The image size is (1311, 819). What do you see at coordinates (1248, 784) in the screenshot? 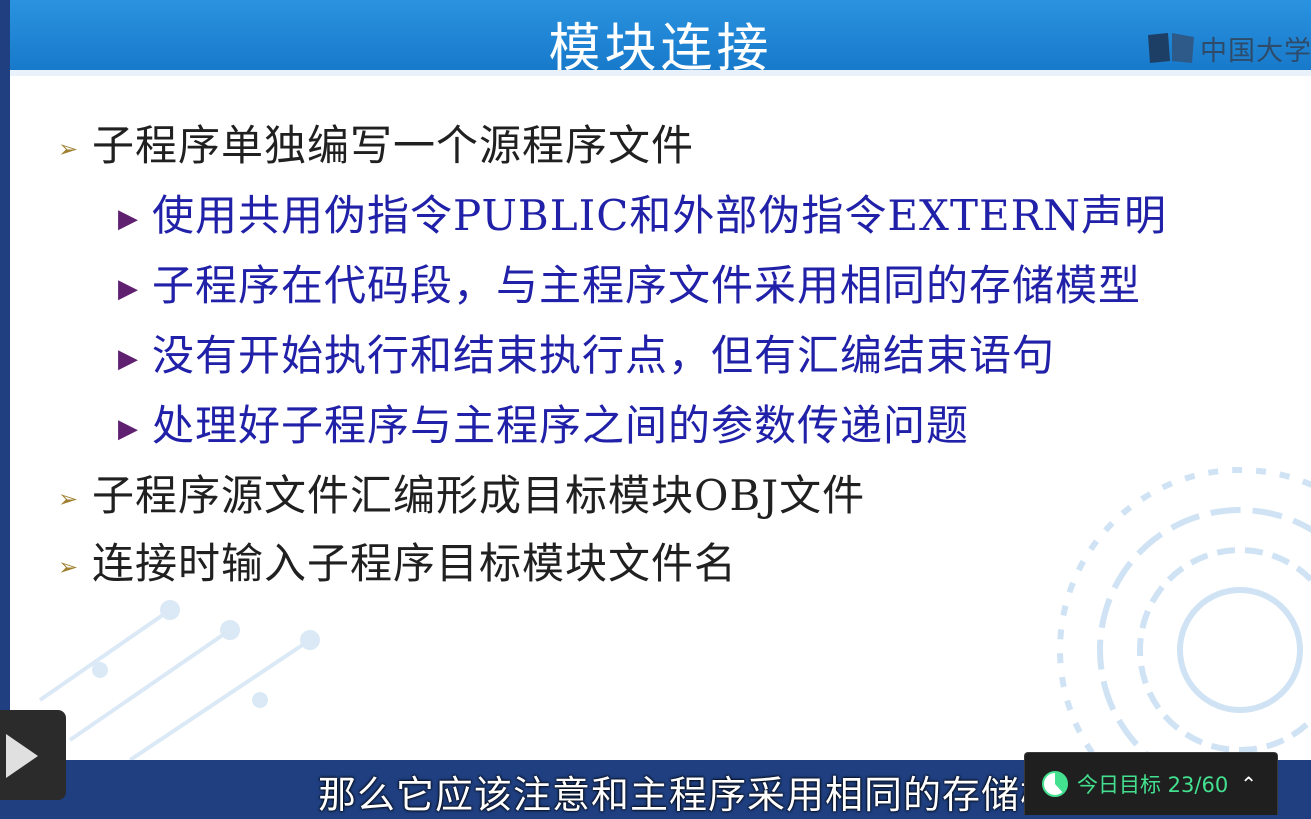
I see `chevron-up-icon: ⌃` at bounding box center [1248, 784].